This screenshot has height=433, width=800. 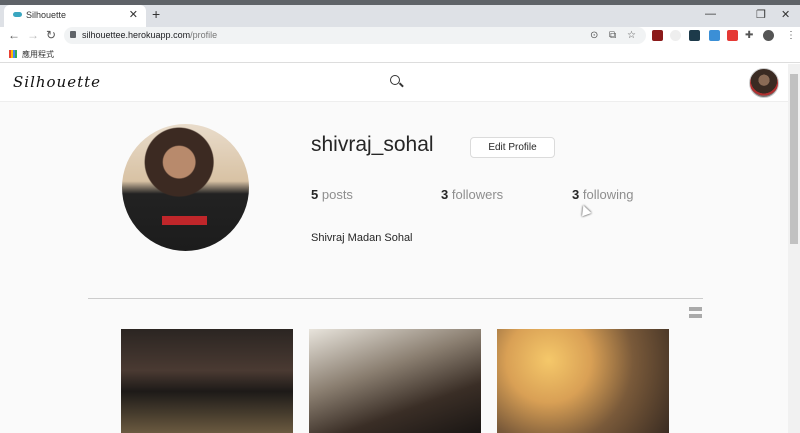 I want to click on bookmarks-bar: 應用程式, so click(x=400, y=54).